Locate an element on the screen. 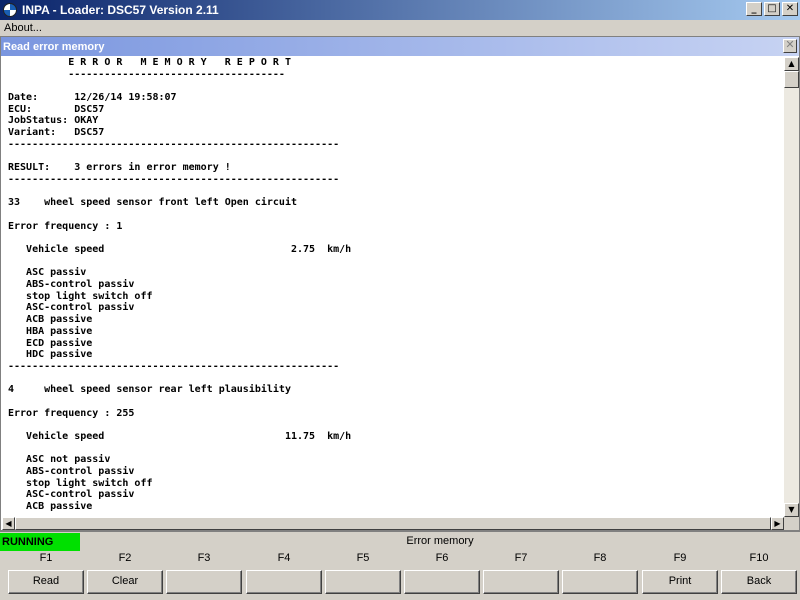 The width and height of the screenshot is (800, 600). report-line: Error frequency : 255 is located at coordinates (71, 413).